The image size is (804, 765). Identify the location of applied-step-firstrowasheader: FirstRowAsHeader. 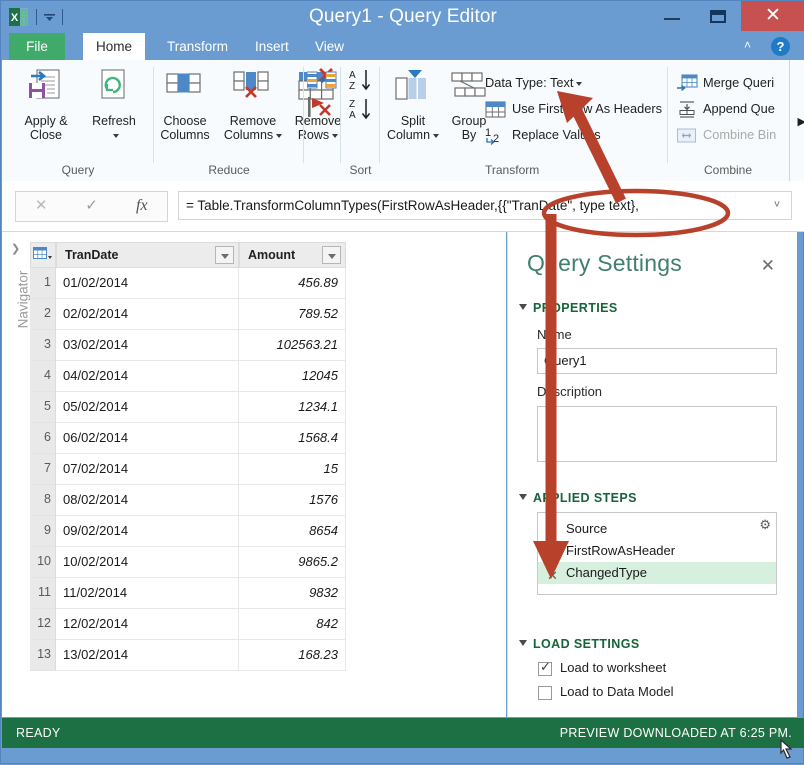
(657, 551).